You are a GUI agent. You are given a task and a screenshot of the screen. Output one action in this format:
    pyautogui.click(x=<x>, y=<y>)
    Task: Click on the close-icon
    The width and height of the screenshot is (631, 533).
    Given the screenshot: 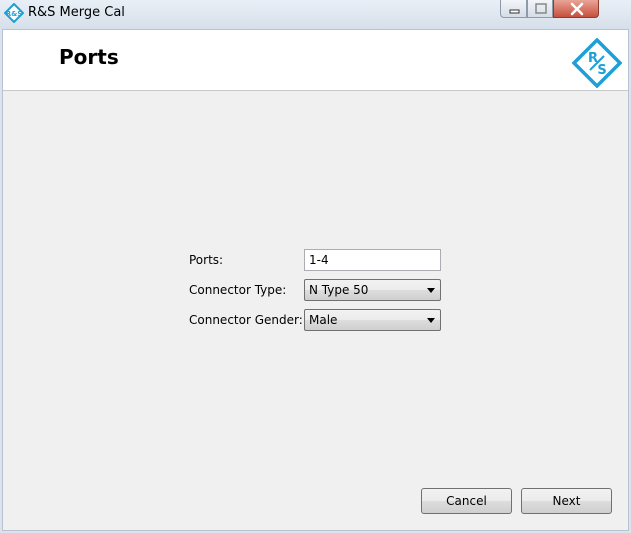 What is the action you would take?
    pyautogui.click(x=577, y=9)
    